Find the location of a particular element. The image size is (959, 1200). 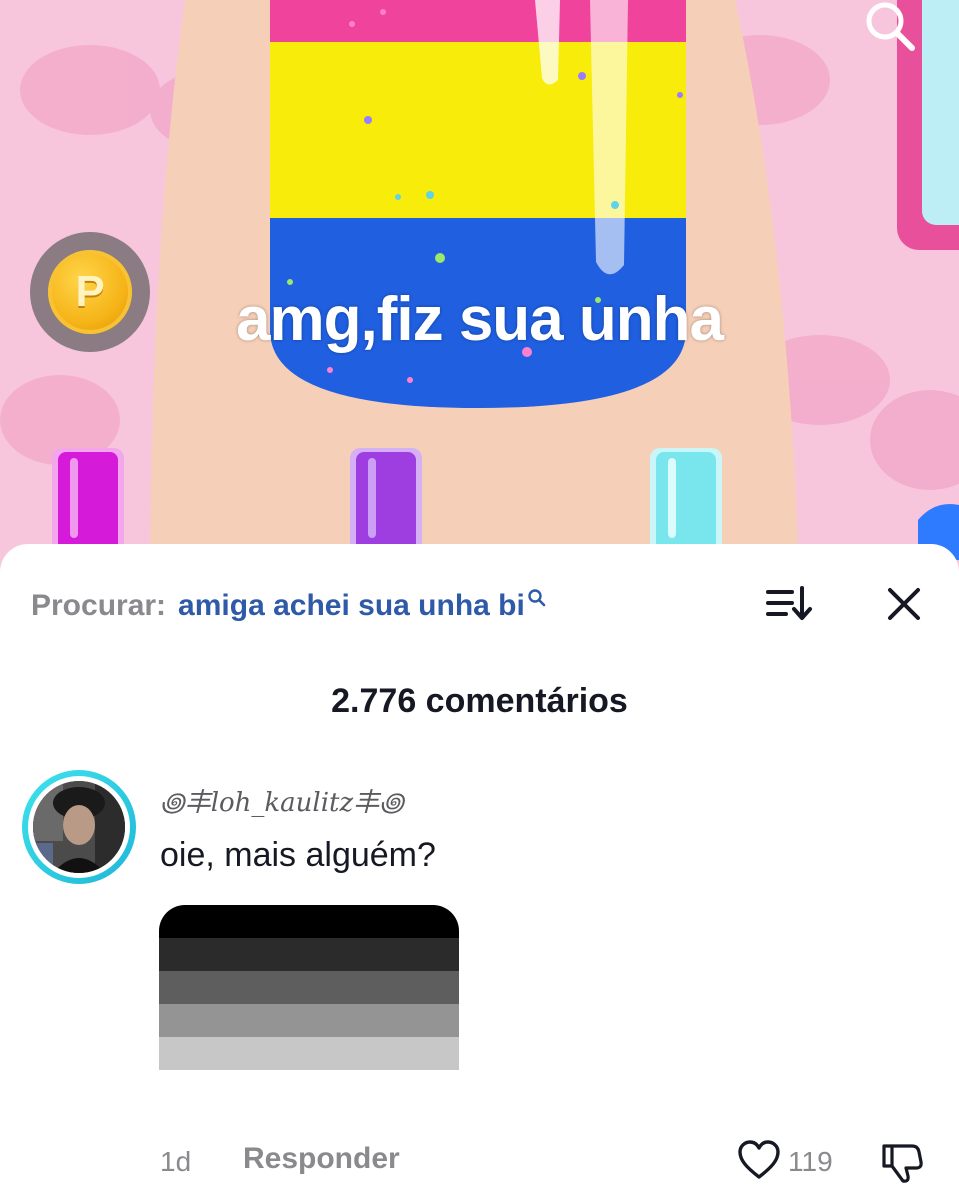

close-comments-button is located at coordinates (904, 604).